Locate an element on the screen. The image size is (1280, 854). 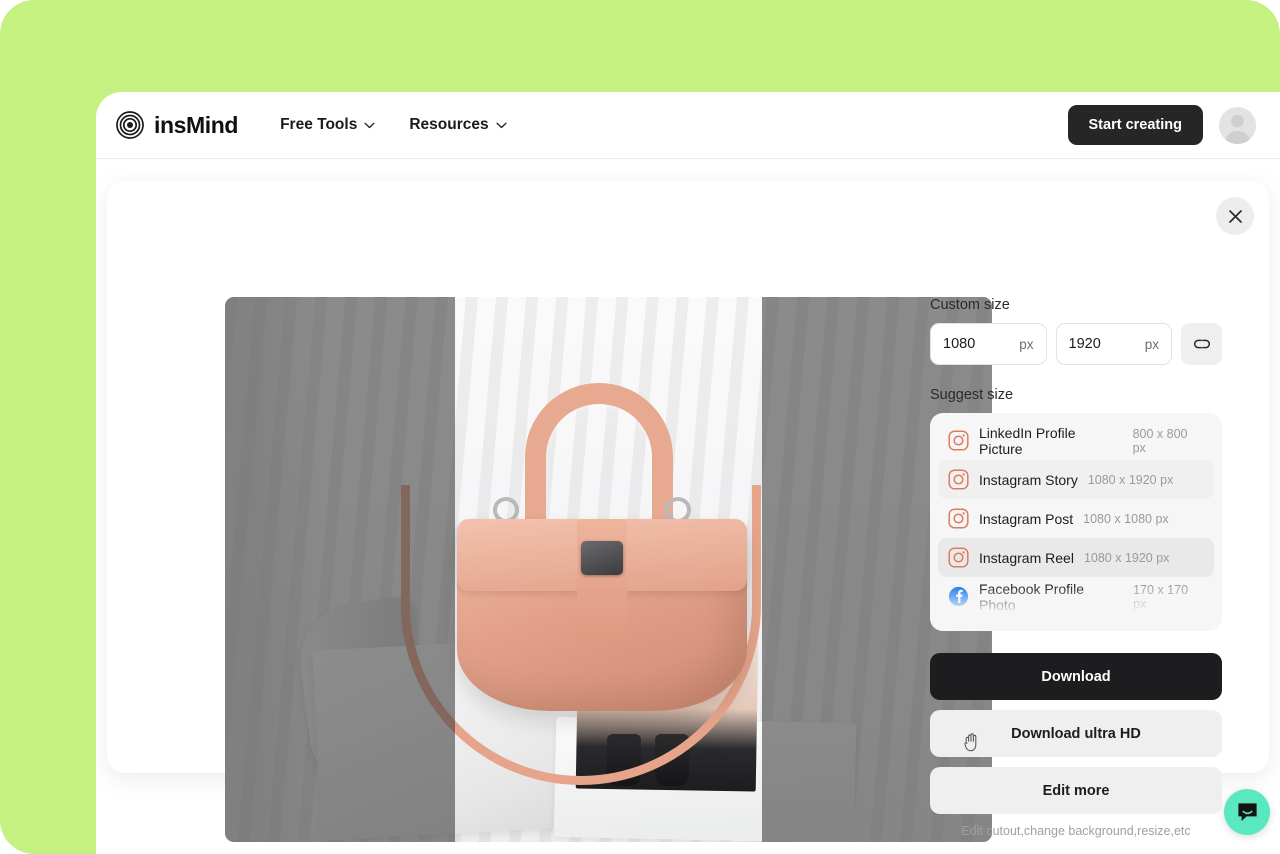
close-button is located at coordinates (1235, 216).